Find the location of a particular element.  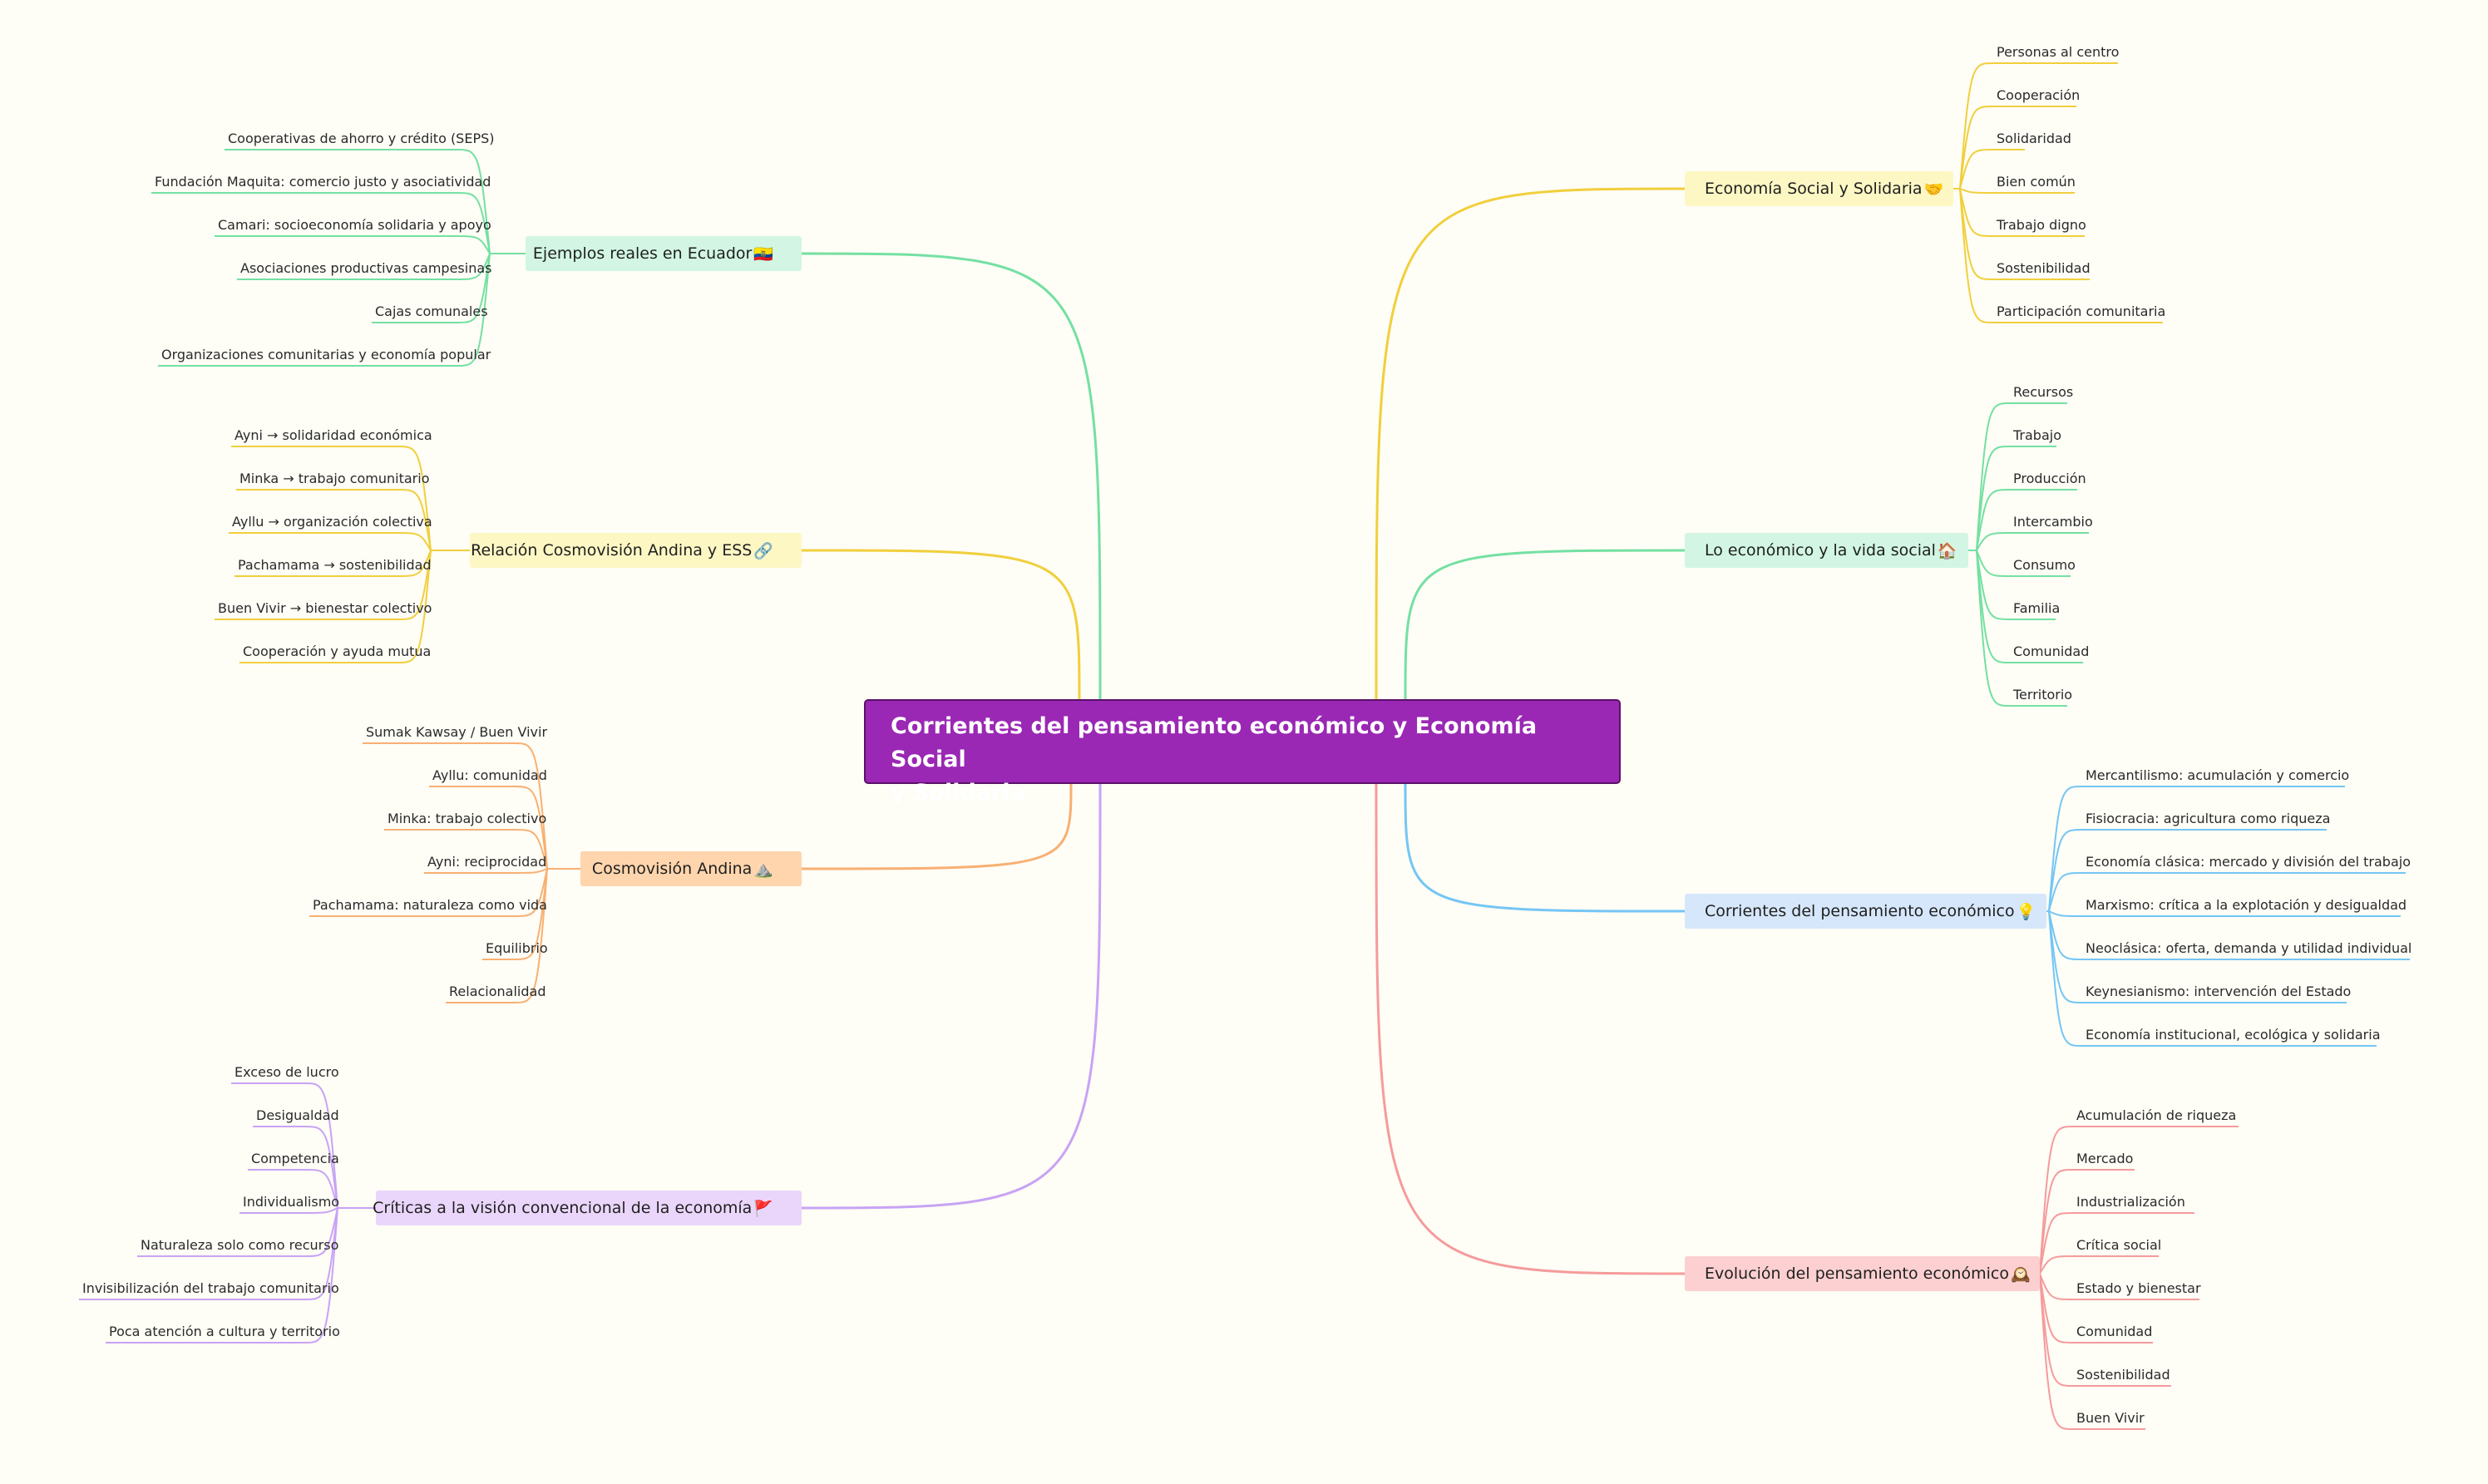

leaf-topic: Ayllu → organización colectiva is located at coordinates (332, 522).